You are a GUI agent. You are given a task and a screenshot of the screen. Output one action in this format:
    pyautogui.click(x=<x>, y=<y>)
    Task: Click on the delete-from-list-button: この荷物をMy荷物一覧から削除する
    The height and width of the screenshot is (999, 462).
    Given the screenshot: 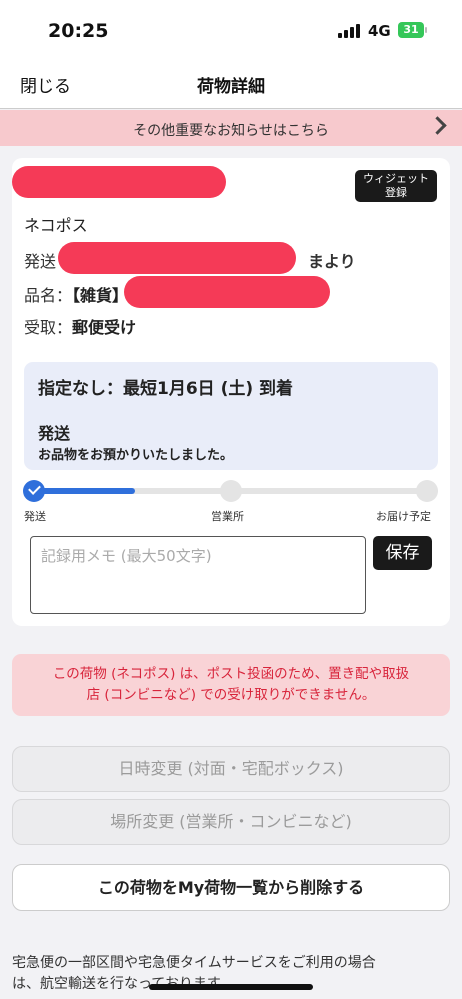 What is the action you would take?
    pyautogui.click(x=231, y=887)
    